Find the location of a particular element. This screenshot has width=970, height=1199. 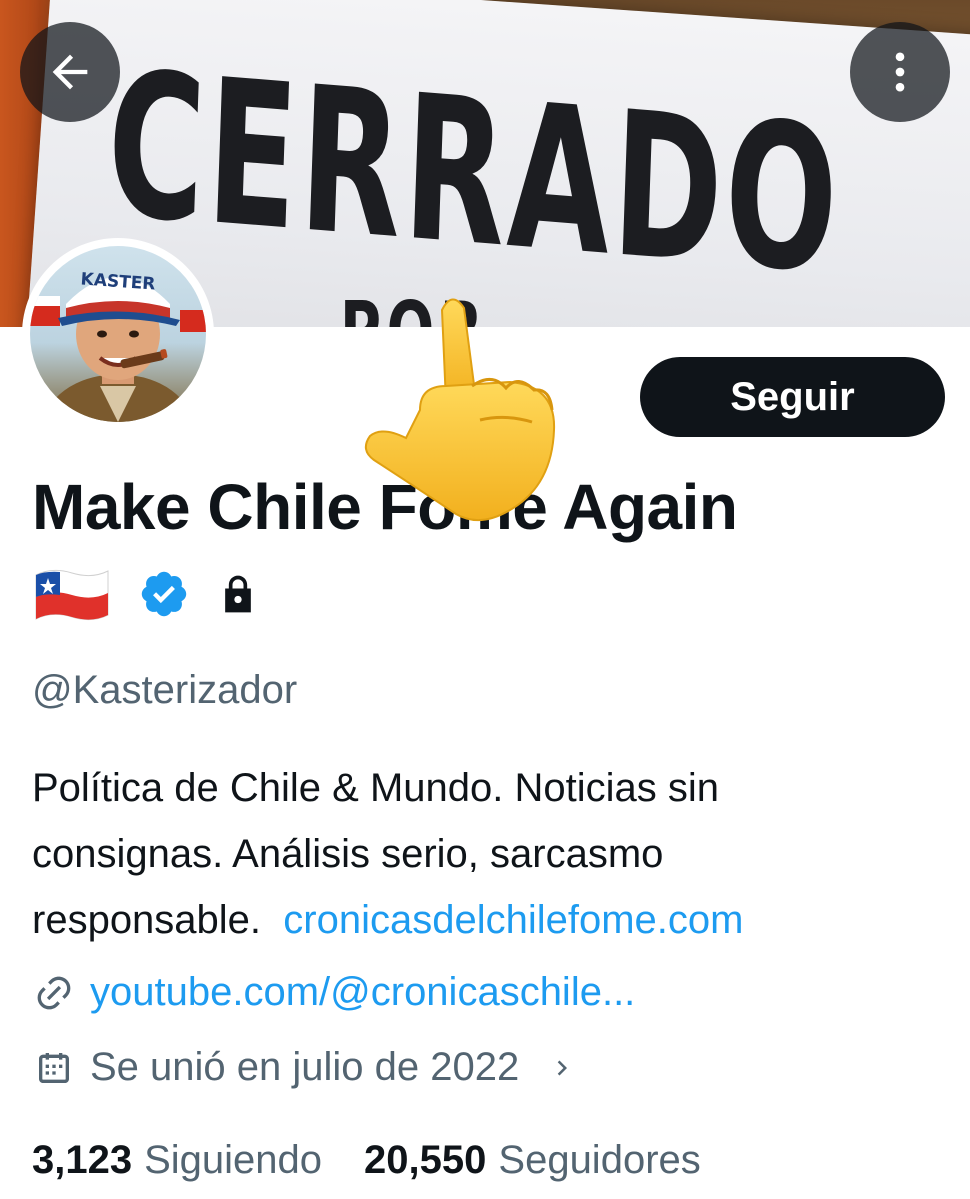

followers-count: 20,550 is located at coordinates (425, 1160).